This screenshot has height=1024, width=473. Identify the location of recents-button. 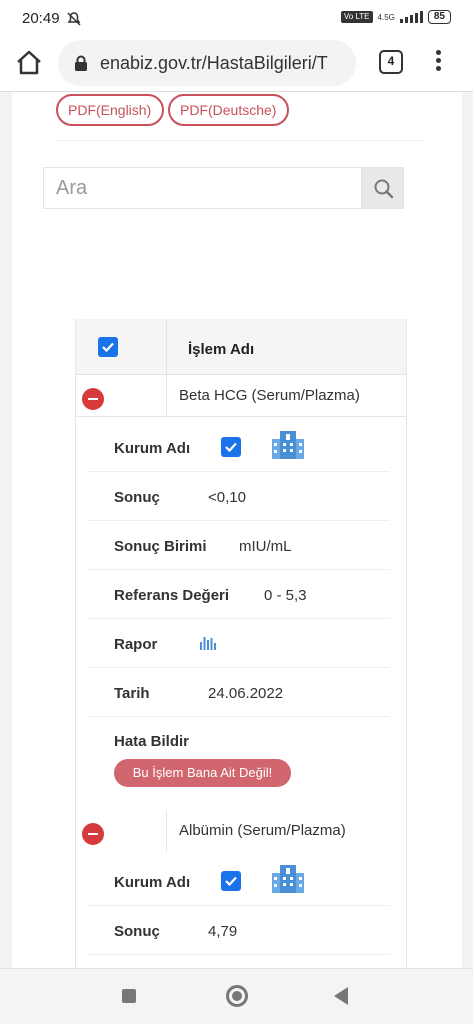
(129, 996).